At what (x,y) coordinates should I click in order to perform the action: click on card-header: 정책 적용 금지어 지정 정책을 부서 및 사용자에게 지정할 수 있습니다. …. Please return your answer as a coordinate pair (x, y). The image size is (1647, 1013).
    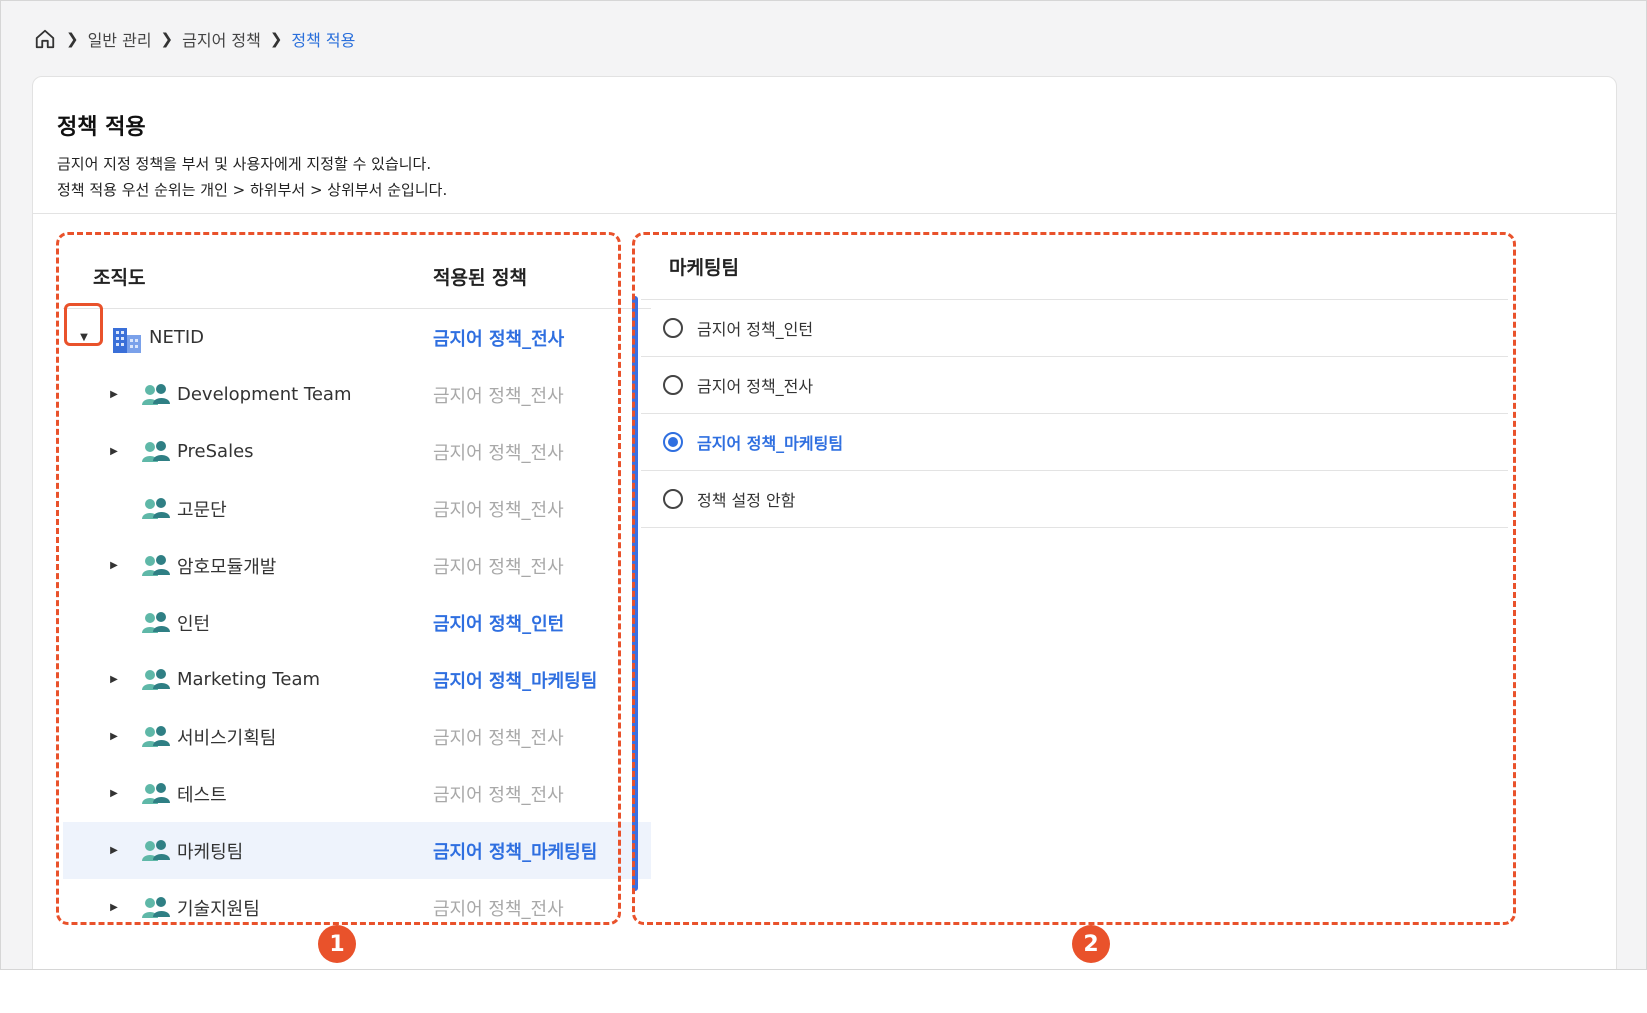
    Looking at the image, I should click on (824, 145).